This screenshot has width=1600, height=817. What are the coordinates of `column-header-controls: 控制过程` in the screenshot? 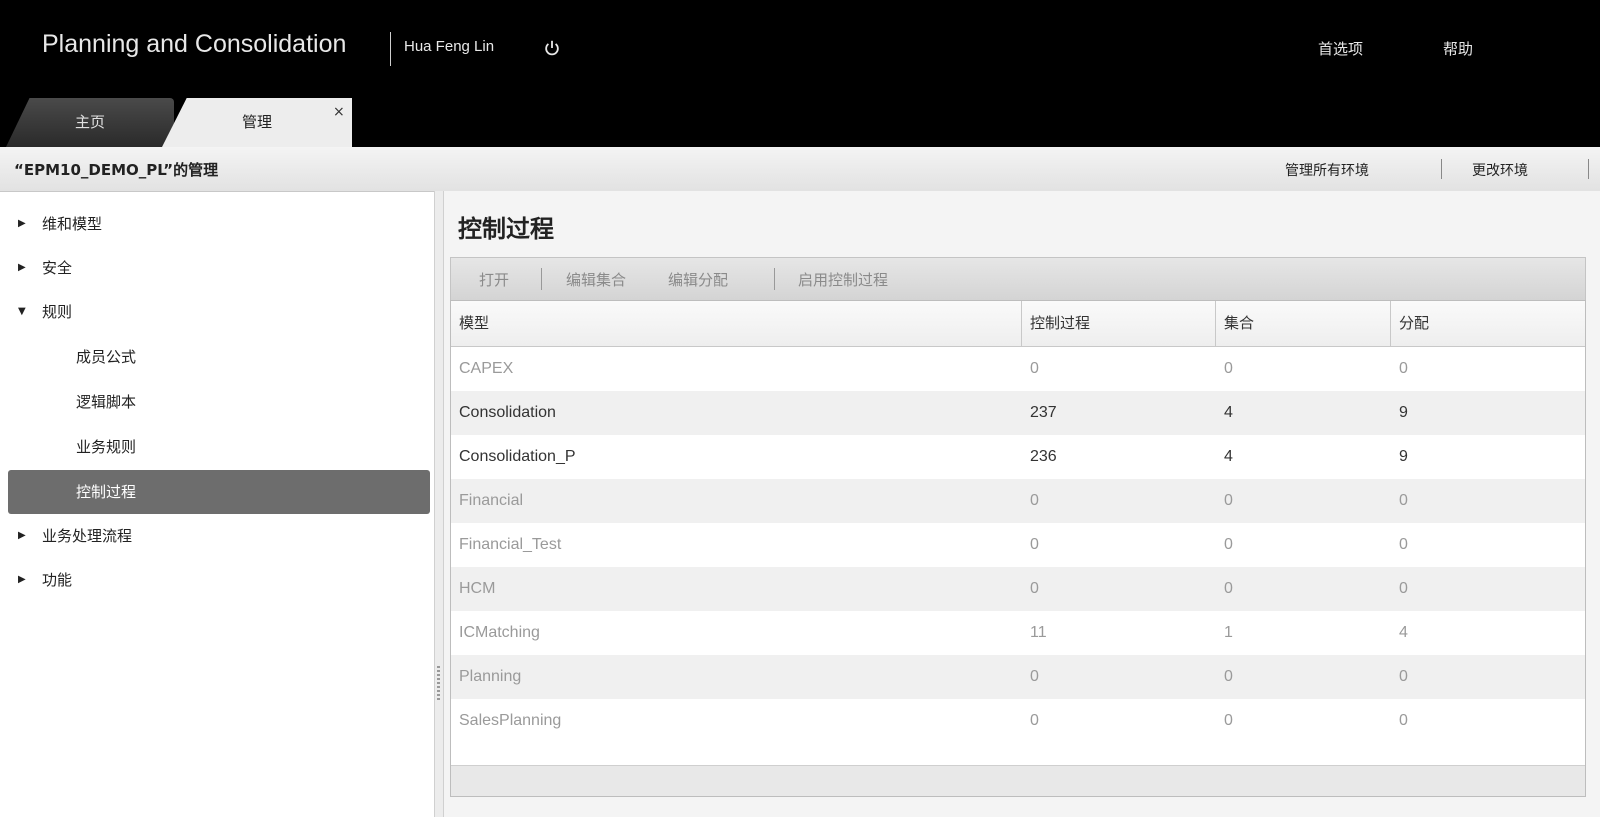 It's located at (1119, 323).